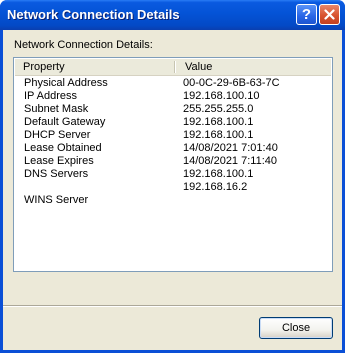  Describe the element at coordinates (173, 200) in the screenshot. I see `list-item: WINS Server` at that location.